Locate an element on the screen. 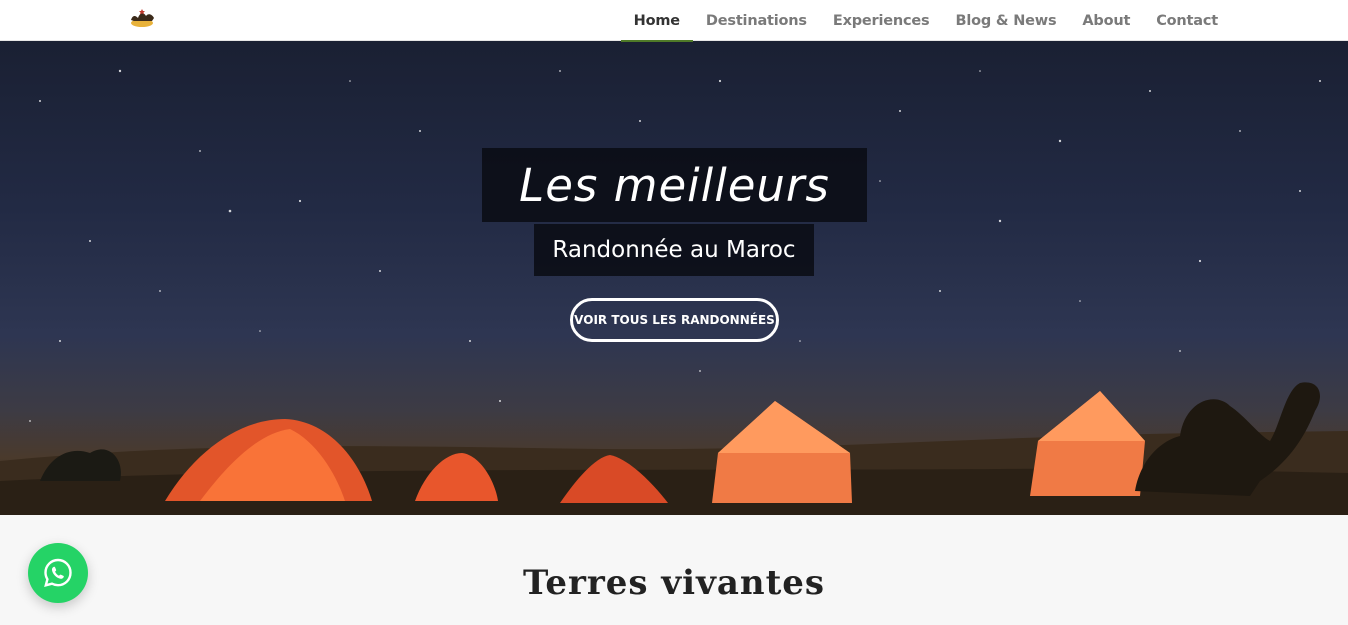 This screenshot has height=625, width=1348. whatsapp-button is located at coordinates (58, 573).